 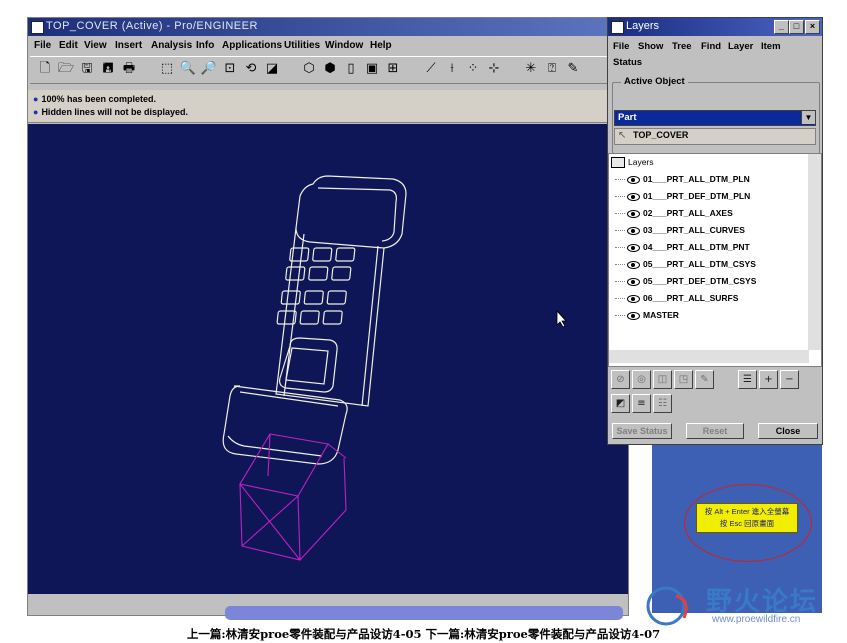 What do you see at coordinates (683, 379) in the screenshot?
I see `layer-blank-icon: ◳` at bounding box center [683, 379].